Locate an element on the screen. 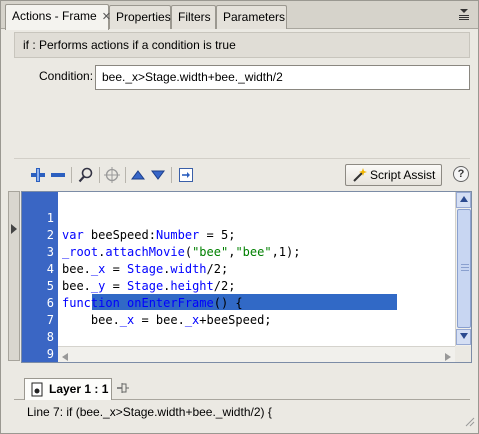  code-line: 4 bee._y = Stage.height/2; is located at coordinates (238, 268).